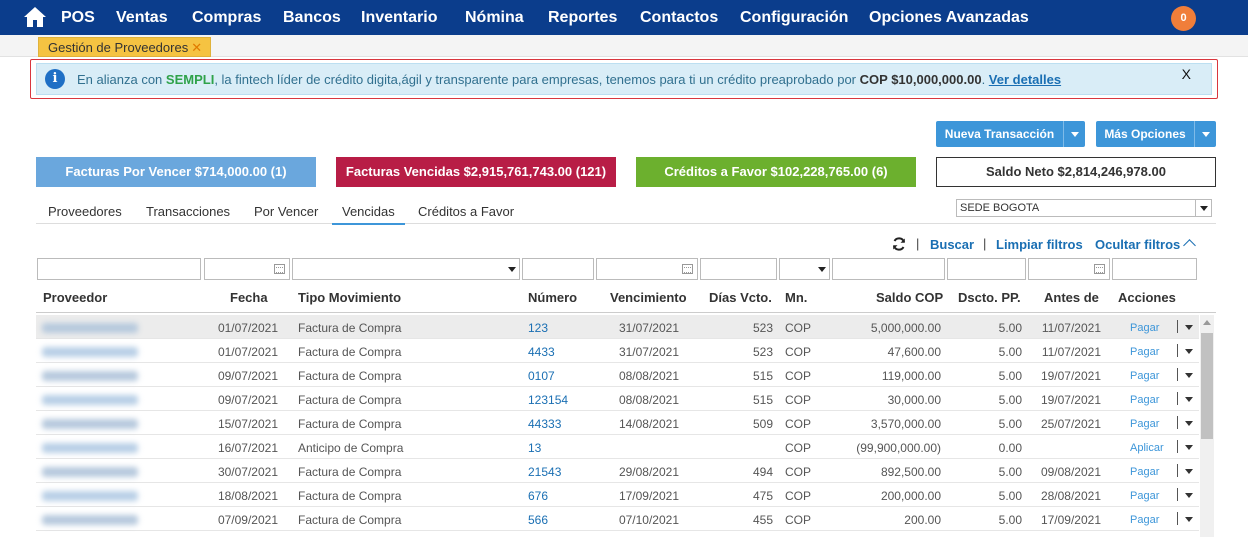 This screenshot has width=1248, height=537. Describe the element at coordinates (399, 18) in the screenshot. I see `nav-inventario: Inventario` at that location.